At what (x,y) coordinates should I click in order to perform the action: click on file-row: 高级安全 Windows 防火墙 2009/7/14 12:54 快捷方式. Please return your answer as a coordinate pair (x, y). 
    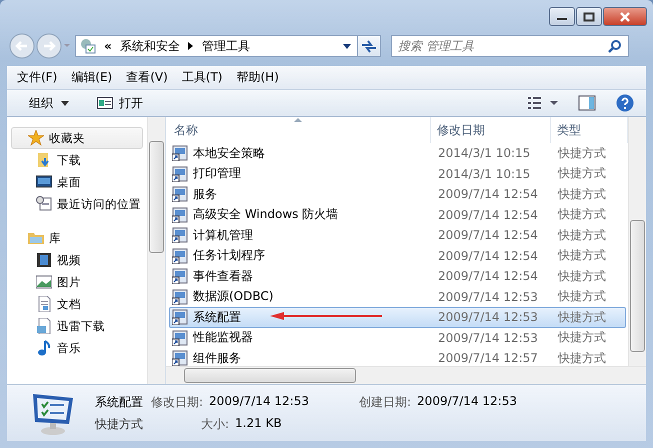
    Looking at the image, I should click on (397, 214).